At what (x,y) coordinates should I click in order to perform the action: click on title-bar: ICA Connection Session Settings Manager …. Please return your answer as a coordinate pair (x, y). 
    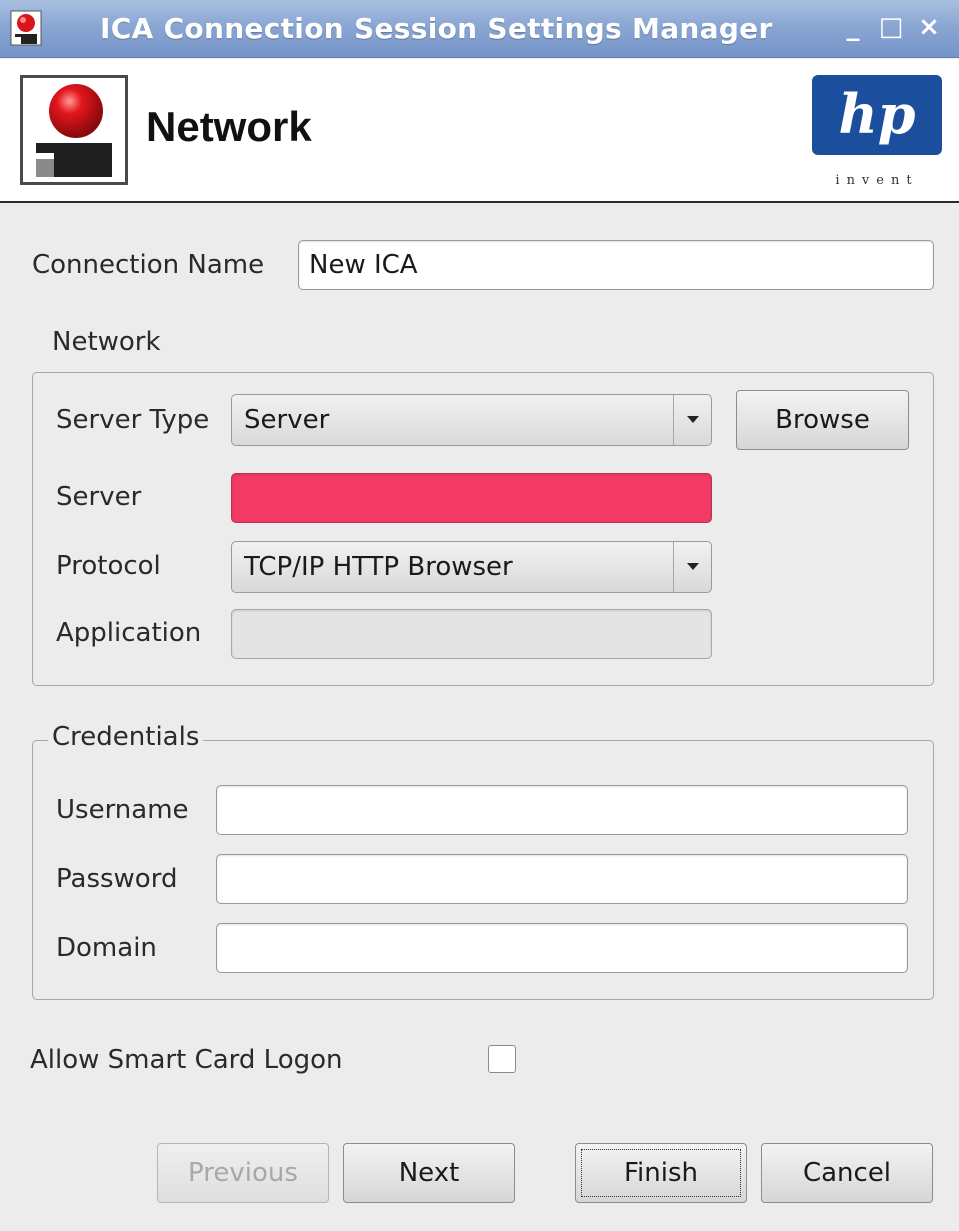
    Looking at the image, I should click on (479, 29).